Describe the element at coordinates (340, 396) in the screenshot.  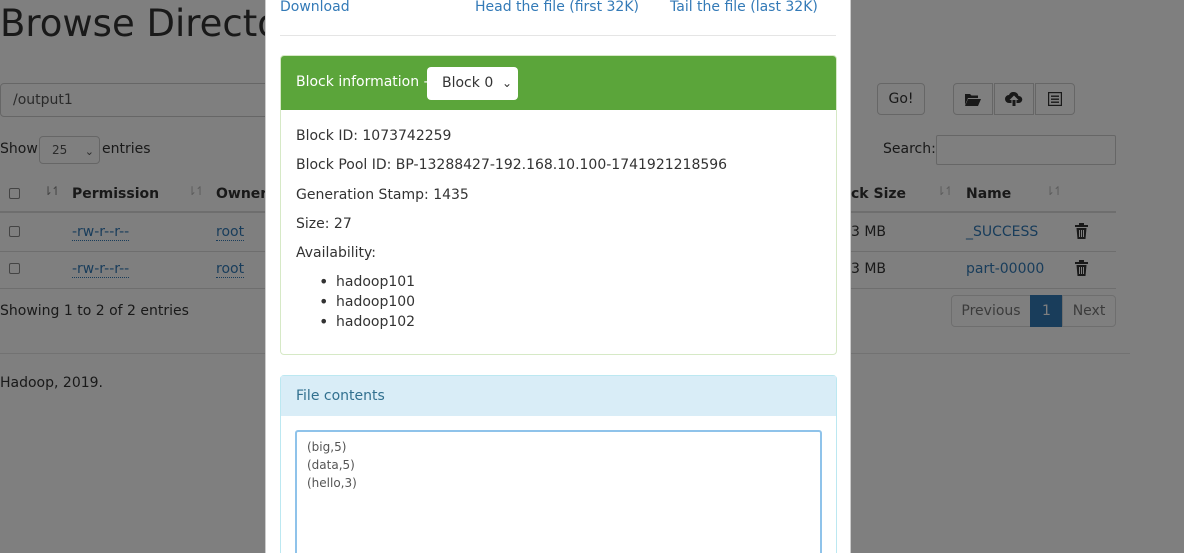
I see `file-contents-label: File contents` at that location.